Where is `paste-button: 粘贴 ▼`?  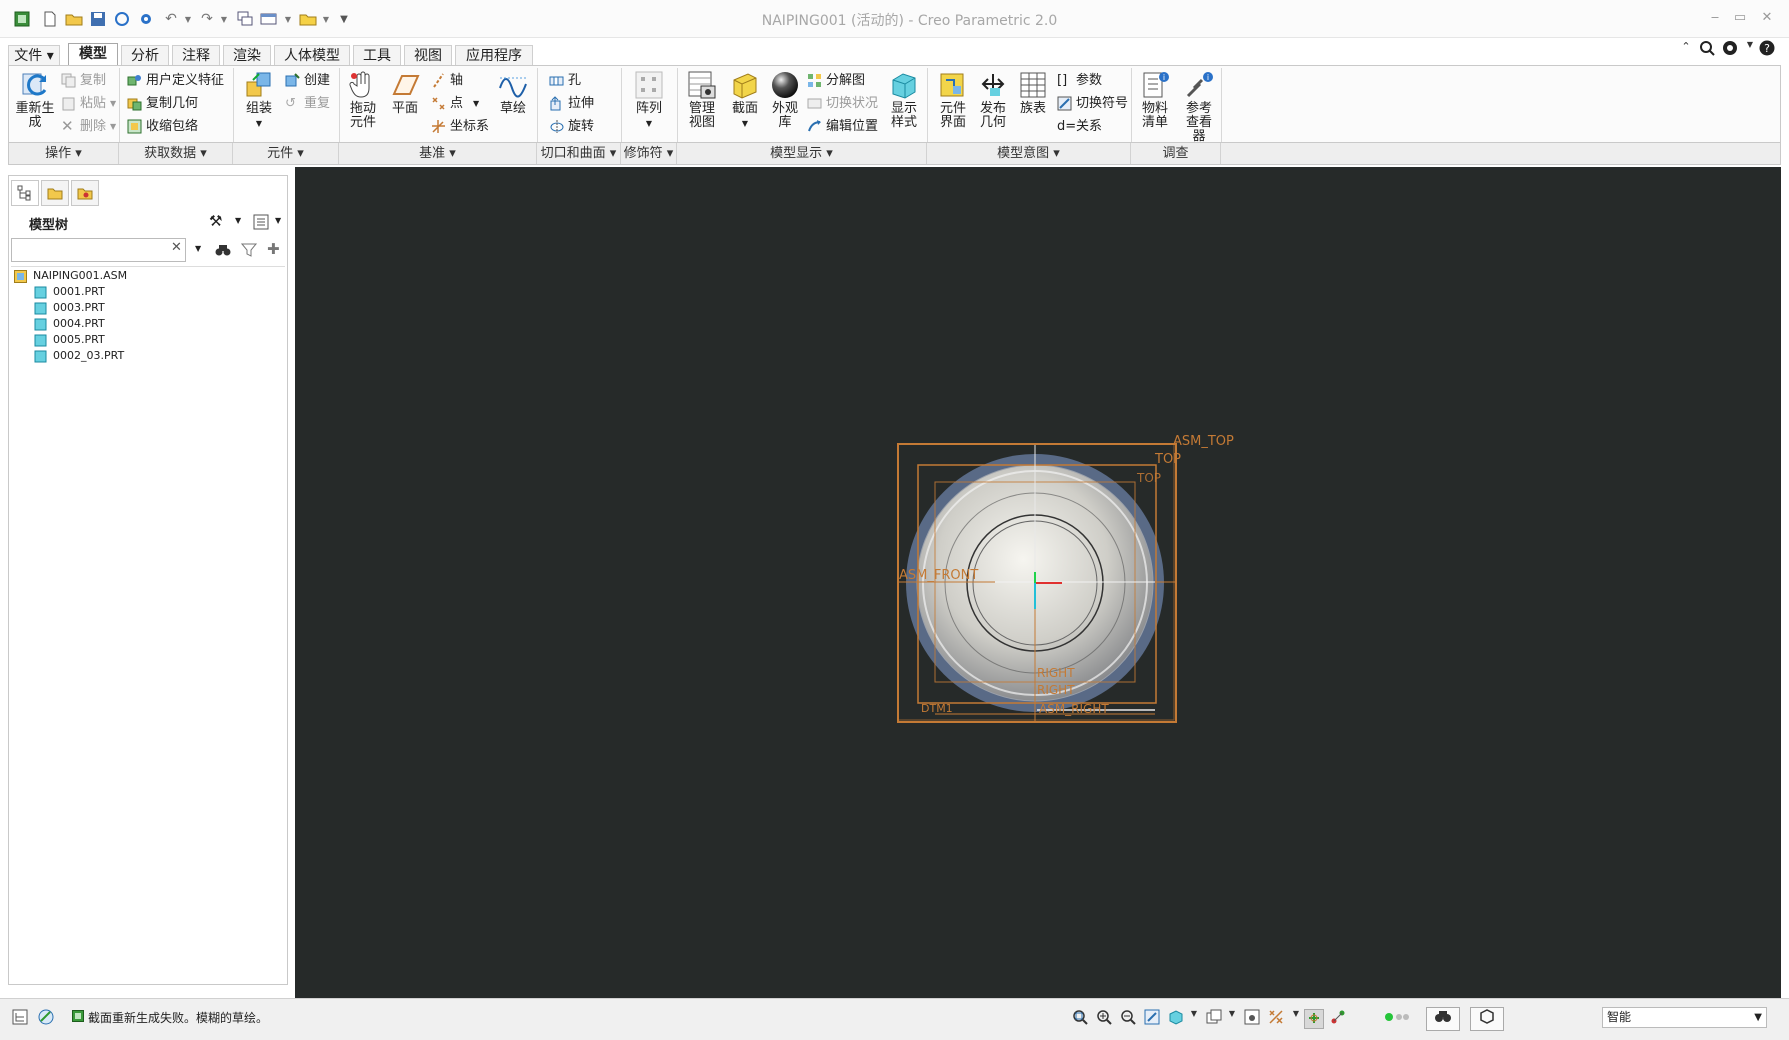 paste-button: 粘贴 ▼ is located at coordinates (88, 103).